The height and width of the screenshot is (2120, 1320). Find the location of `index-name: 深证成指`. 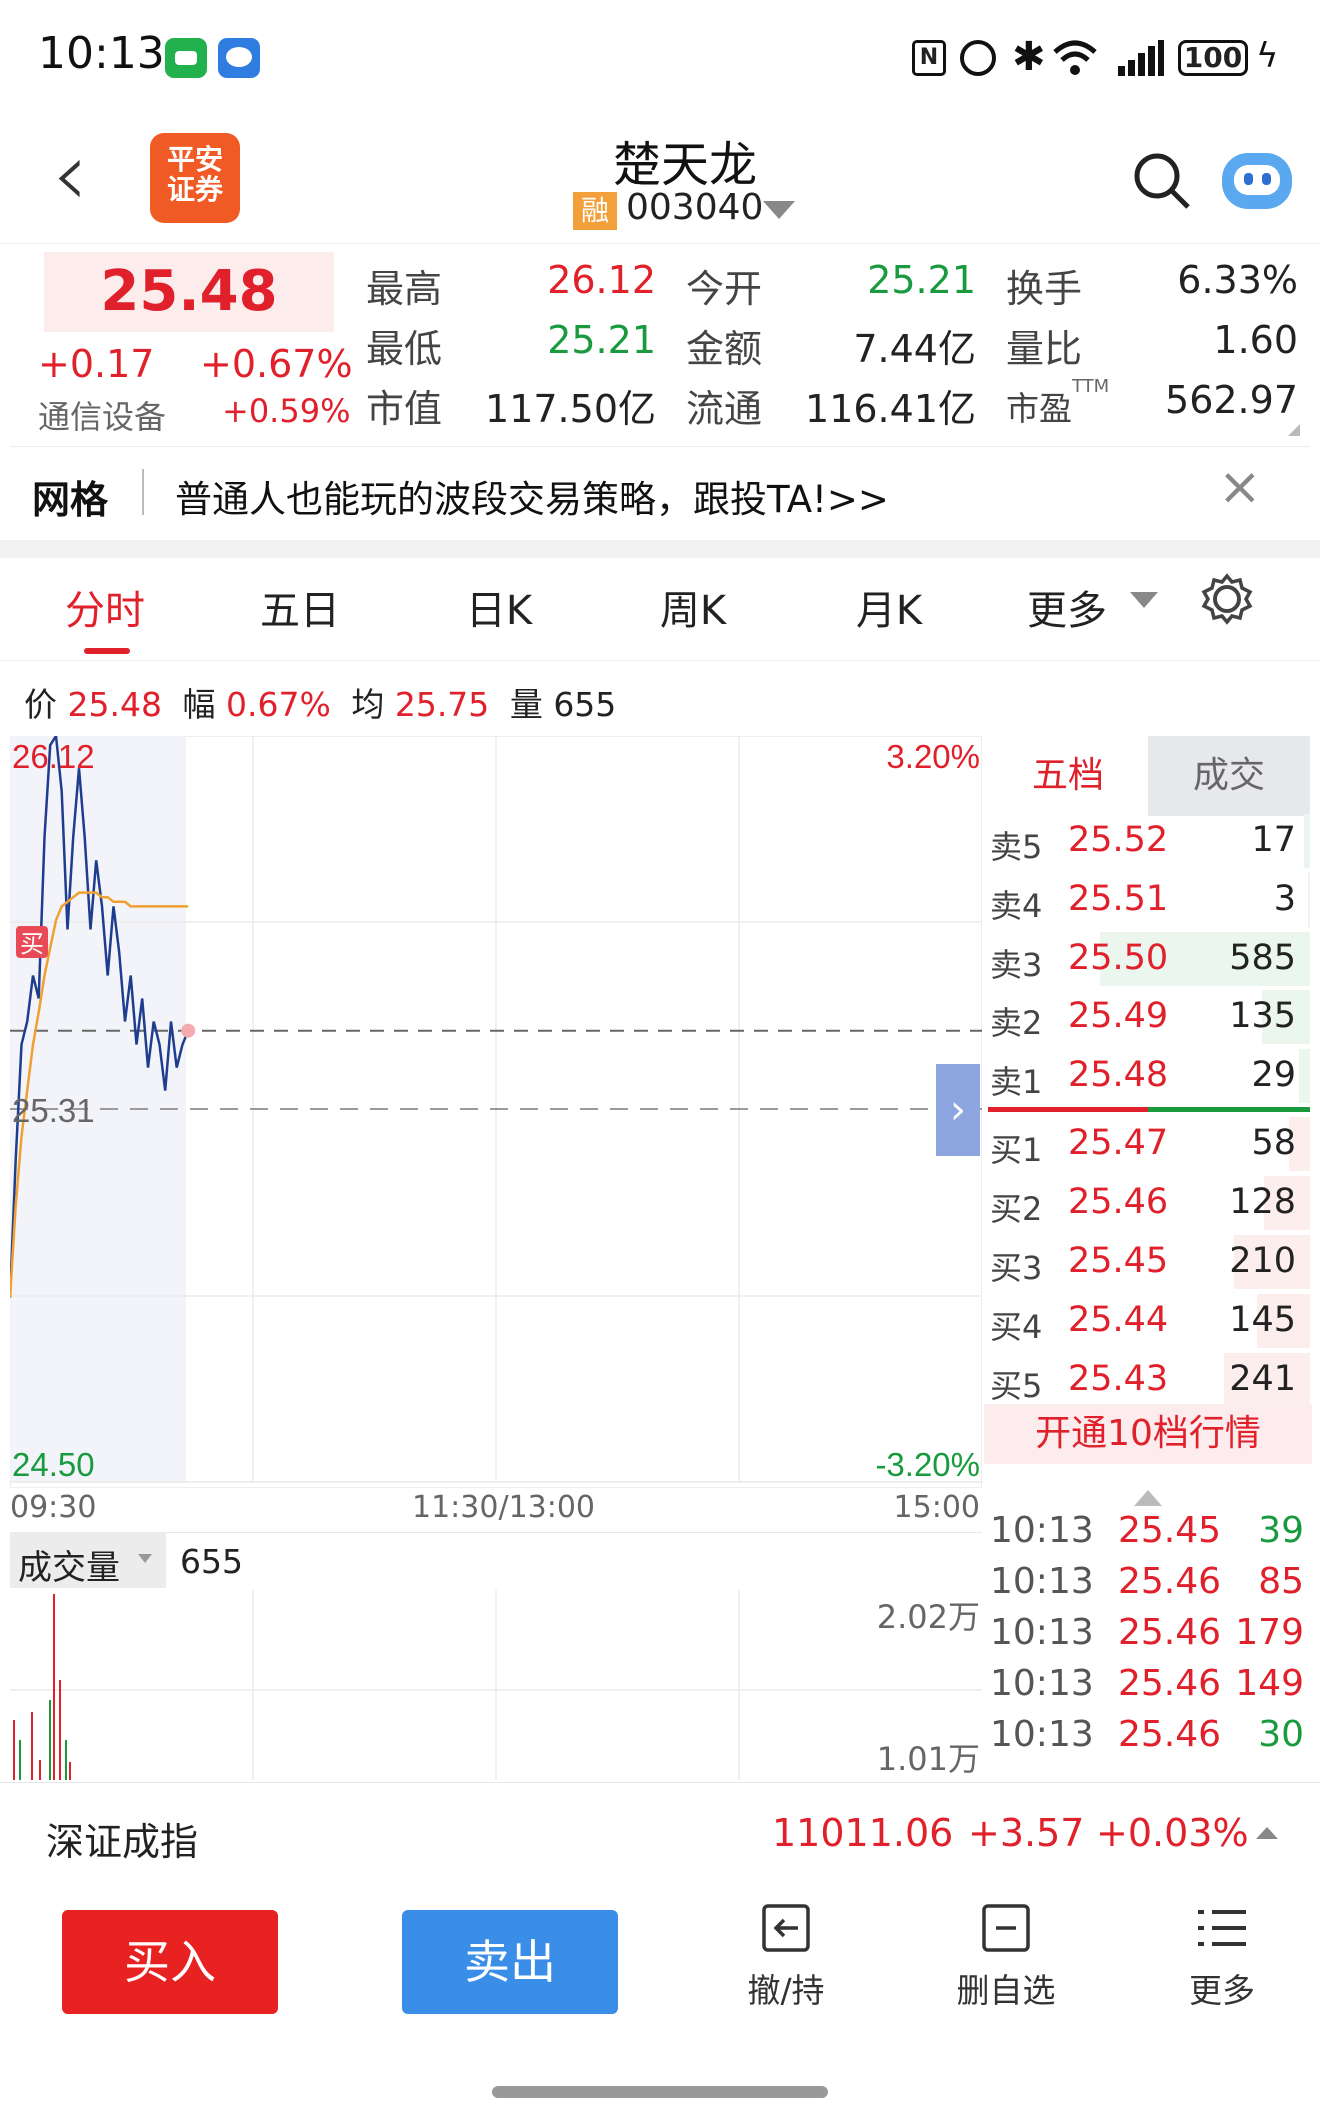

index-name: 深证成指 is located at coordinates (122, 1842).